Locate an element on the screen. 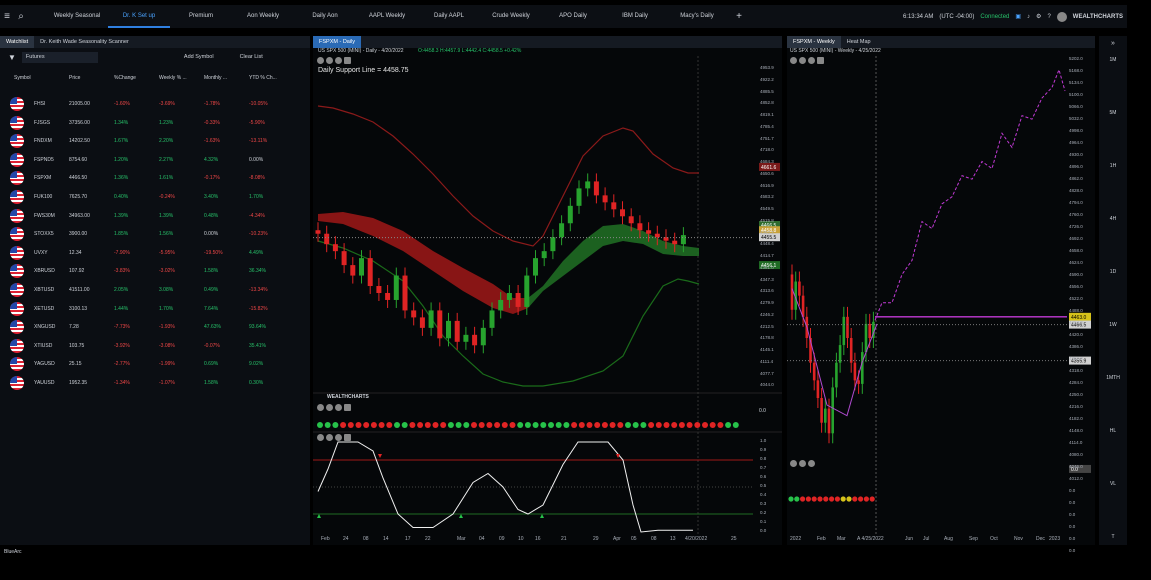  timeframe-1h: 1H is located at coordinates (1113, 166).